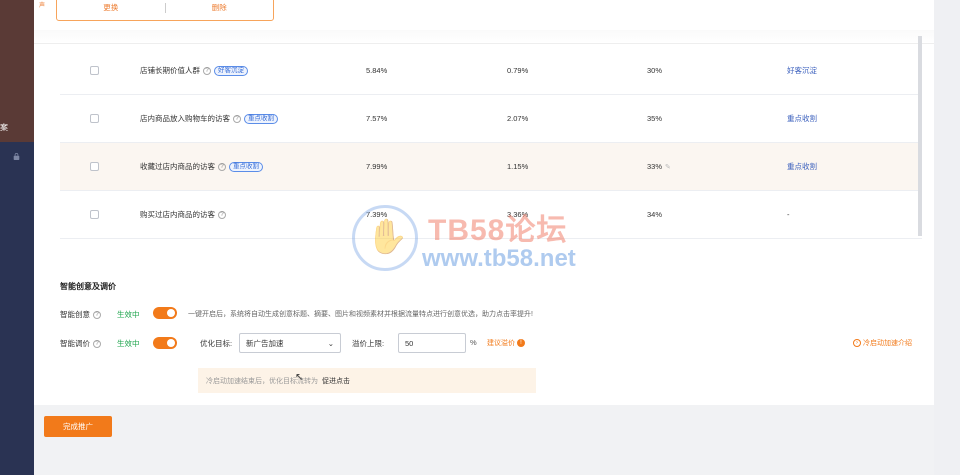  Describe the element at coordinates (377, 118) in the screenshot. I see `metric-1: 7.57%` at that location.